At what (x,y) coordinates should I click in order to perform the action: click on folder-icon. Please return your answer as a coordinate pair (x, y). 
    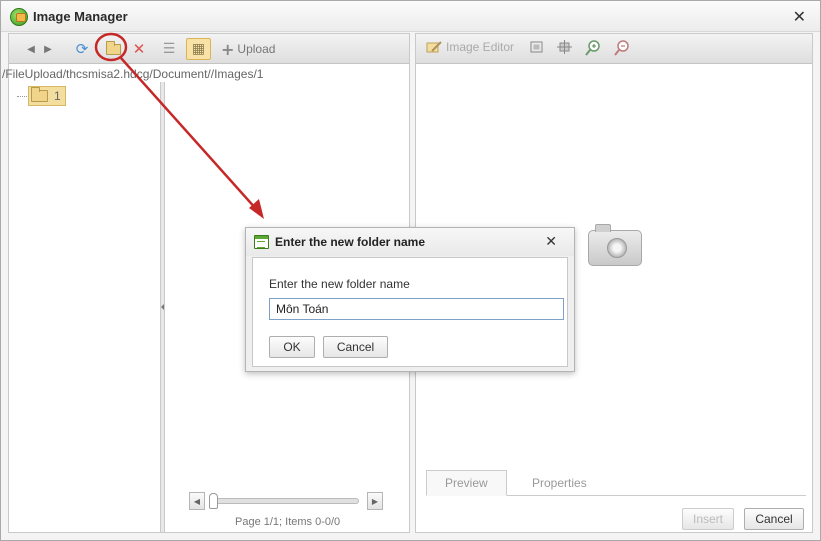
    Looking at the image, I should click on (39, 94).